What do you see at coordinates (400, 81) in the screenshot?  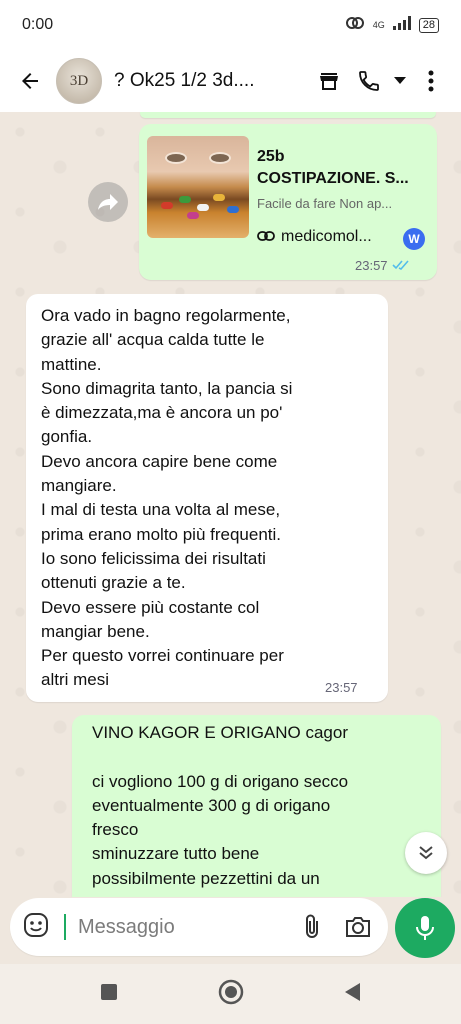 I see `dropdown-icon` at bounding box center [400, 81].